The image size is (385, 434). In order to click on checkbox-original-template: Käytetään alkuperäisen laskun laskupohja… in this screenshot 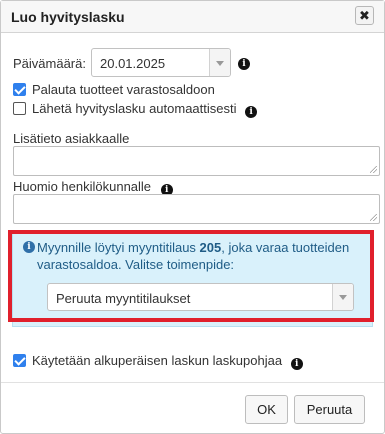, I will do `click(158, 361)`.